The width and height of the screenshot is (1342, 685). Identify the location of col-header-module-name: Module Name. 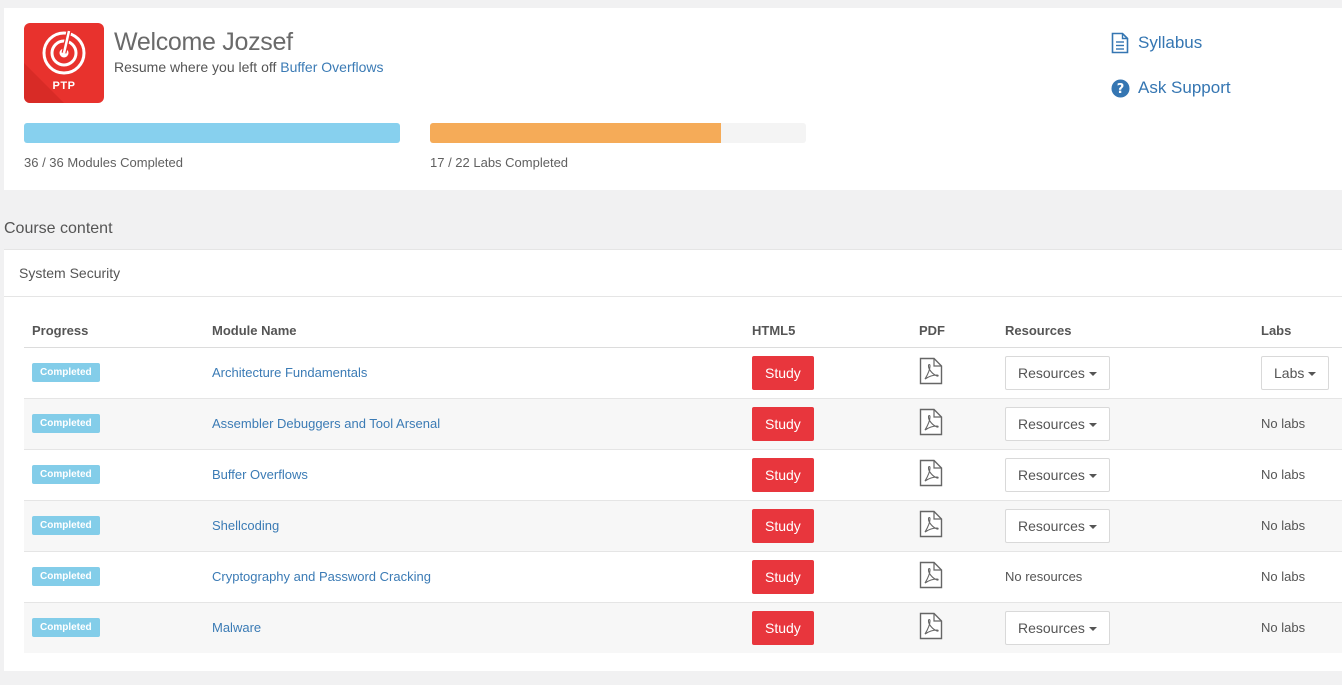
(482, 331).